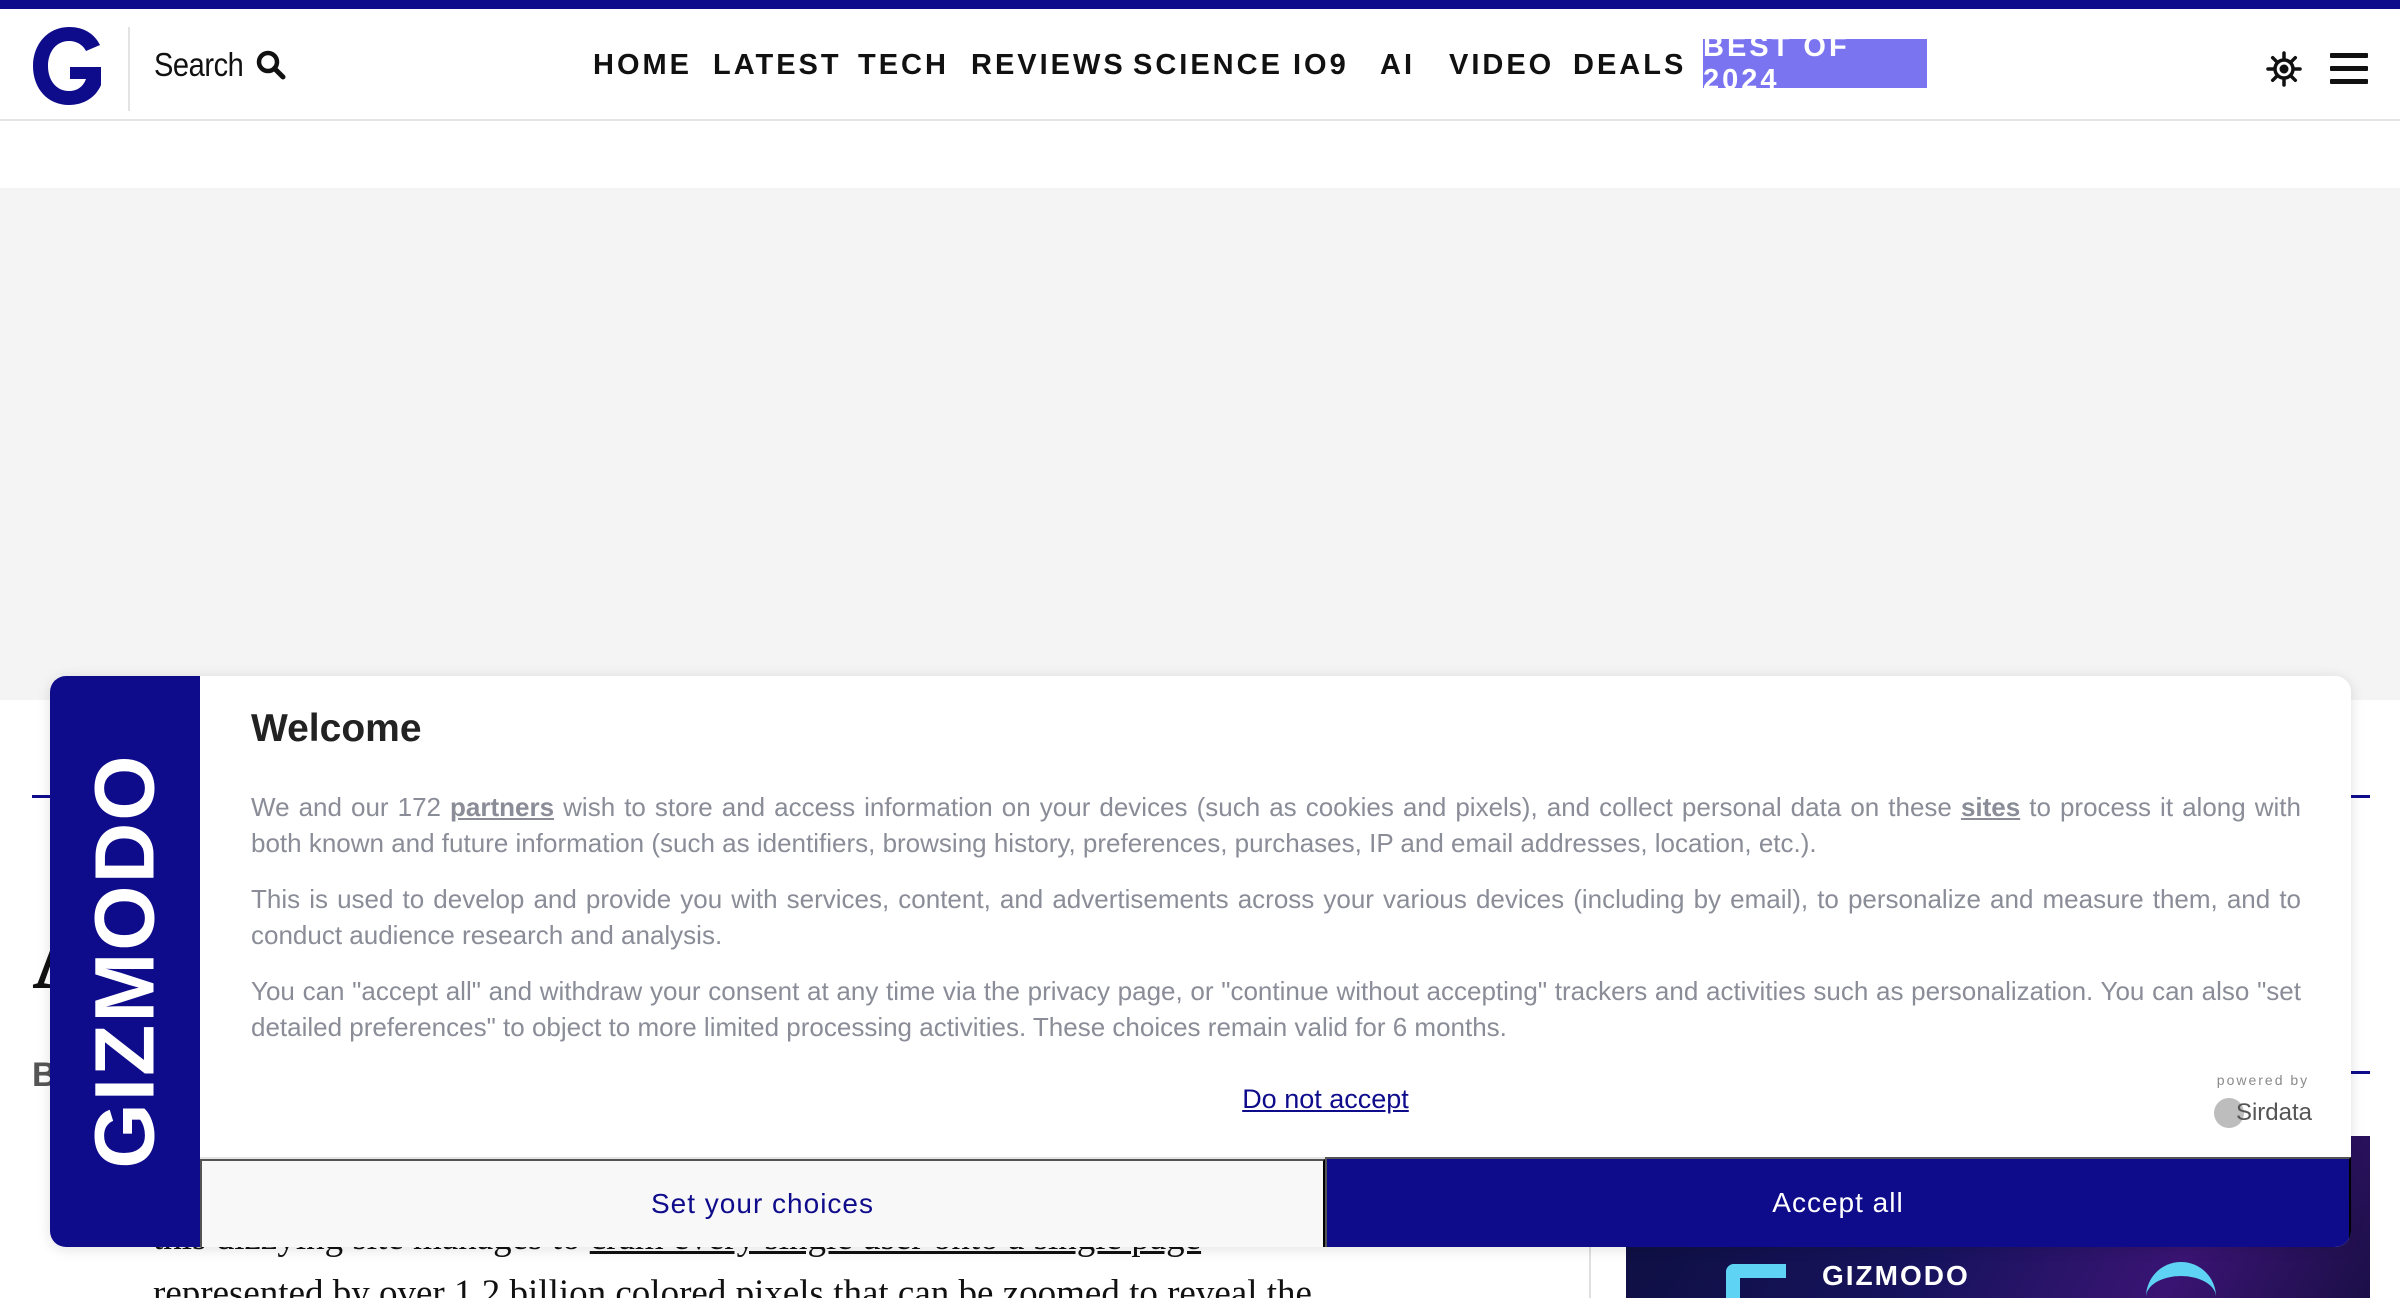 This screenshot has width=2400, height=1298. What do you see at coordinates (199, 64) in the screenshot?
I see `search-label: Search` at bounding box center [199, 64].